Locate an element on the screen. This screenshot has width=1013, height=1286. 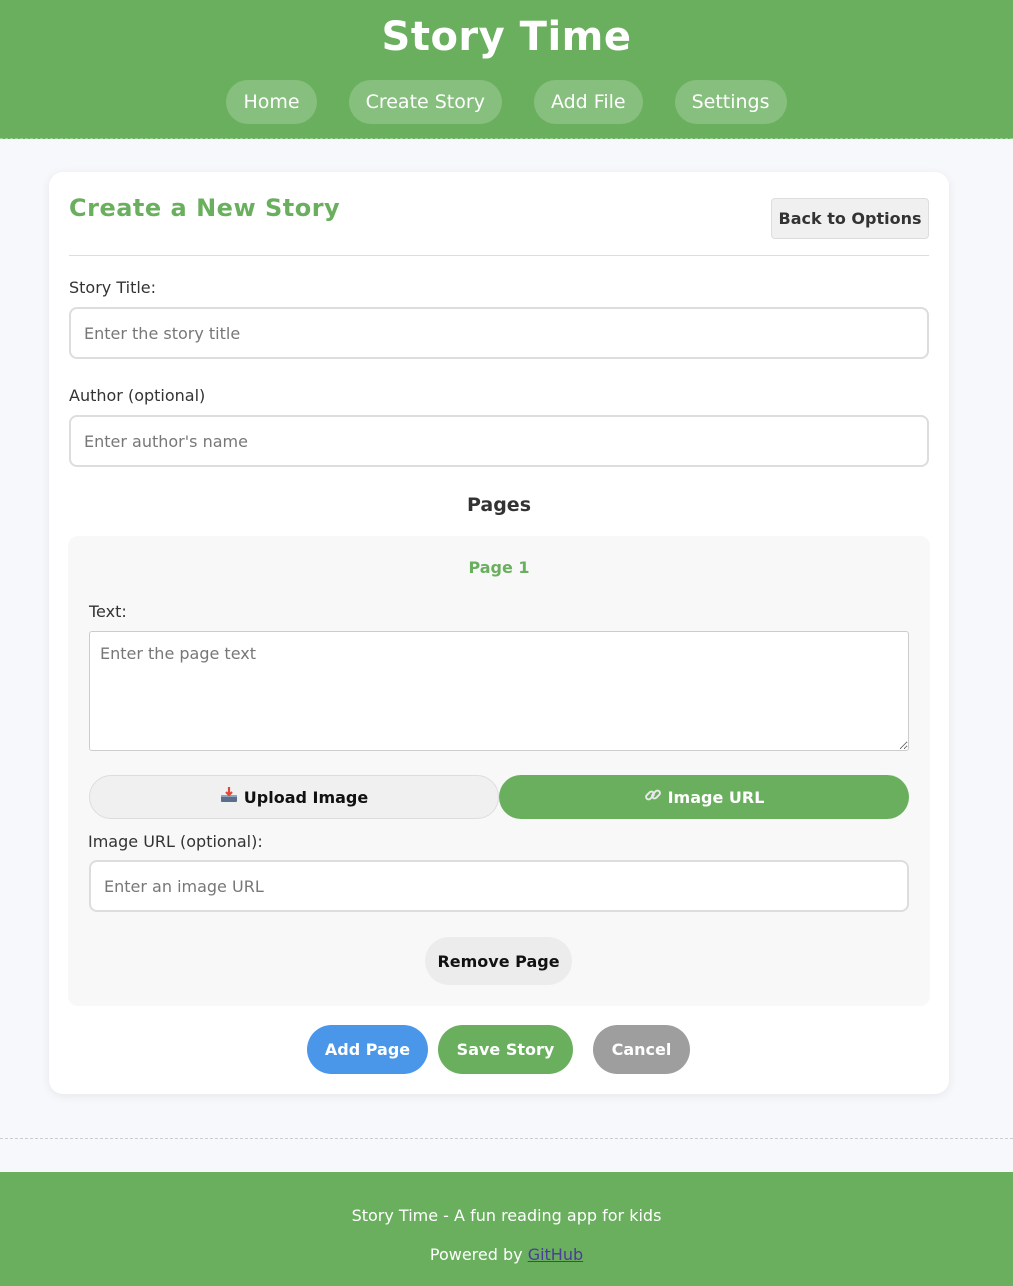
back-to-options-button: Back to Options is located at coordinates (850, 218).